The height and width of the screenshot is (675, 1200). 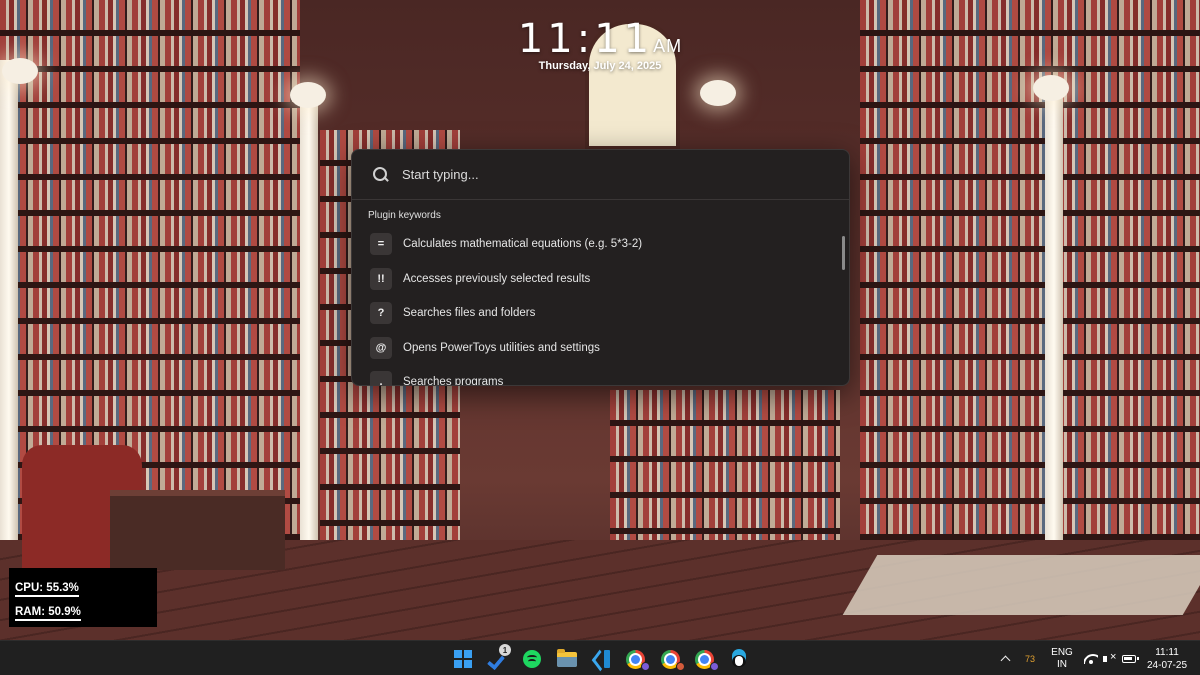 I want to click on pillar-right, so click(x=1054, y=325).